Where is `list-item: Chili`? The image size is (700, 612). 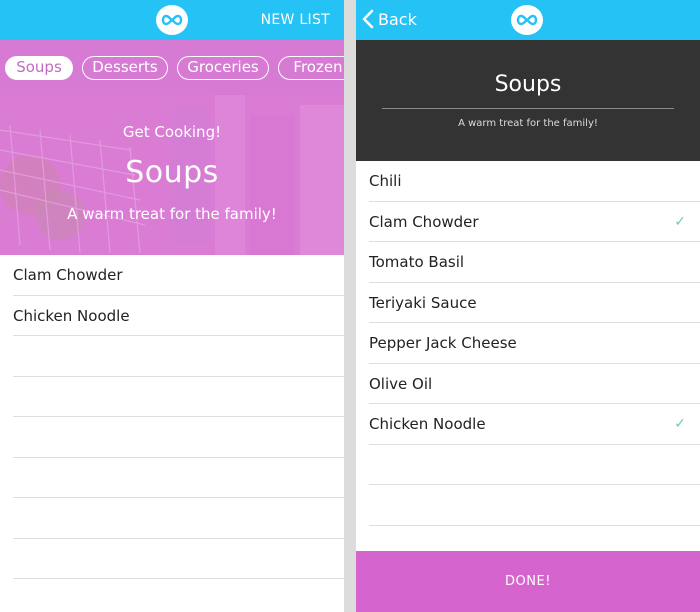
list-item: Chili is located at coordinates (534, 181).